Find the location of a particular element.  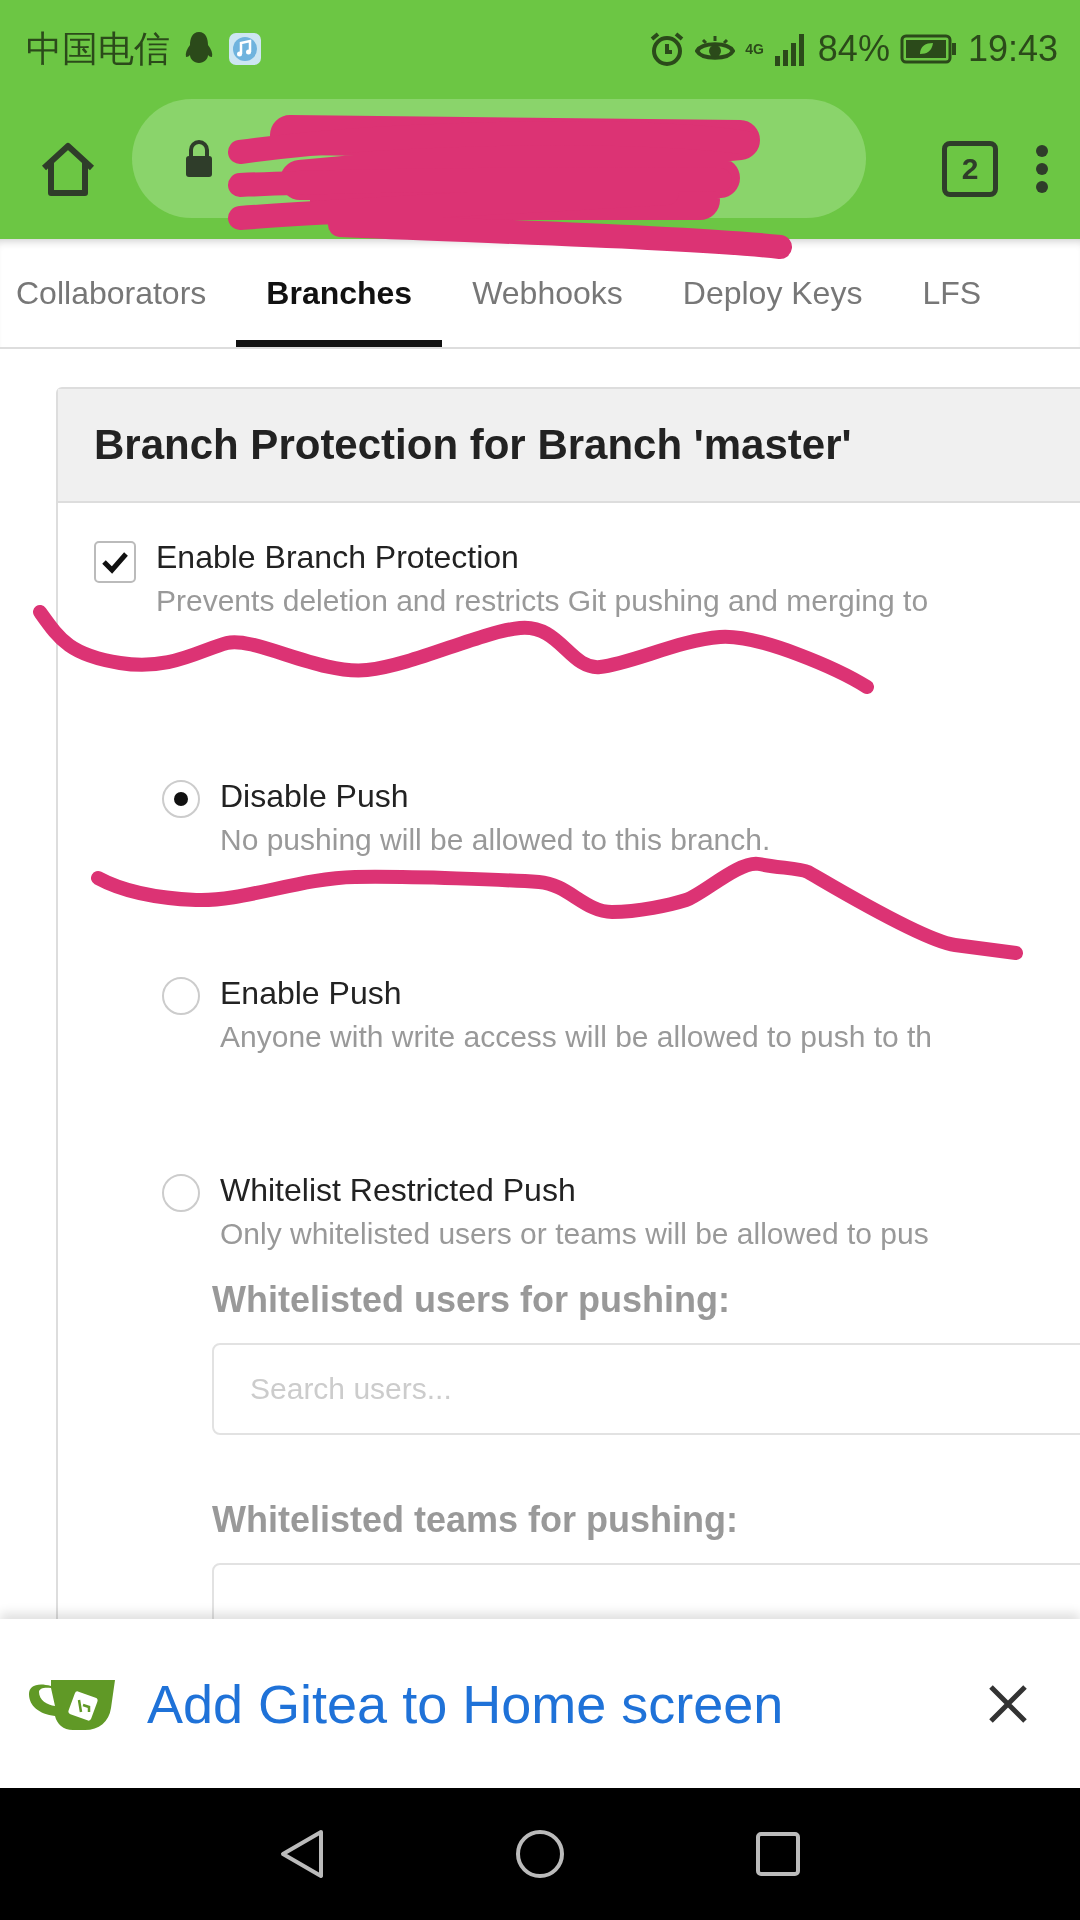

home-icon is located at coordinates (68, 168).